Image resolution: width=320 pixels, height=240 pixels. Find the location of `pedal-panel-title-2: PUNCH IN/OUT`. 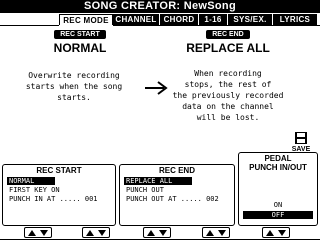

pedal-panel-title-2: PUNCH IN/OUT is located at coordinates (278, 167).